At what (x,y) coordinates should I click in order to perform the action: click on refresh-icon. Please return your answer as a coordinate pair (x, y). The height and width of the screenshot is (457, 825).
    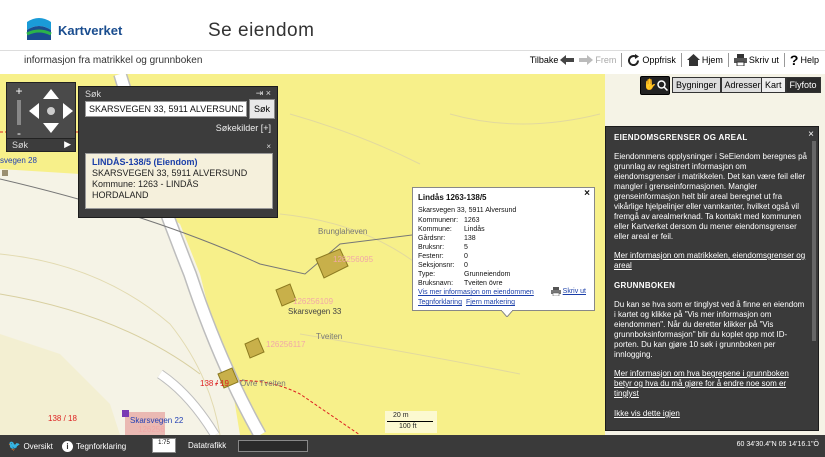
    Looking at the image, I should click on (634, 59).